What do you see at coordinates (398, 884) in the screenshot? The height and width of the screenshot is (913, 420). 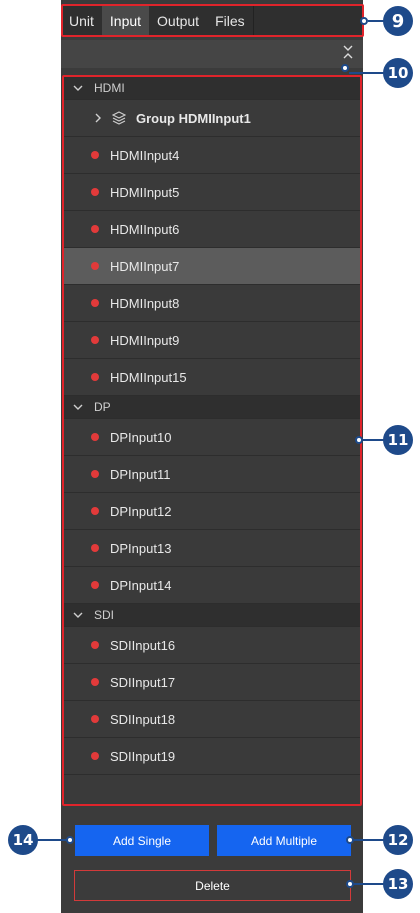 I see `callout-badge: 13` at bounding box center [398, 884].